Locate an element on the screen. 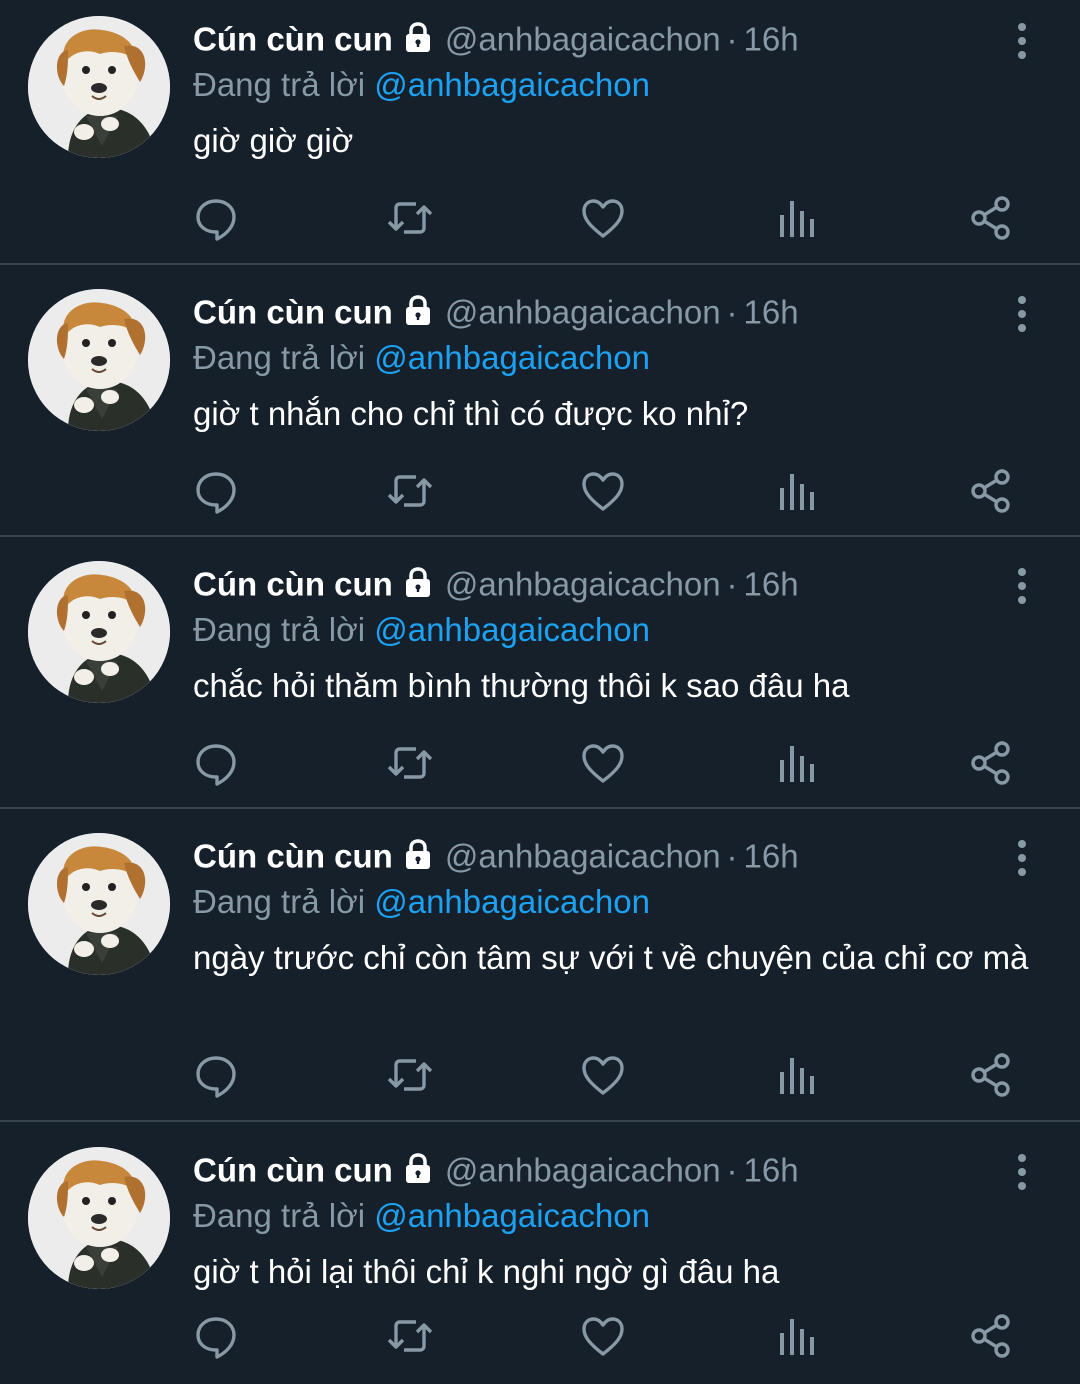 This screenshot has width=1080, height=1384. tweet-text: giờ giờ giờ is located at coordinates (273, 140).